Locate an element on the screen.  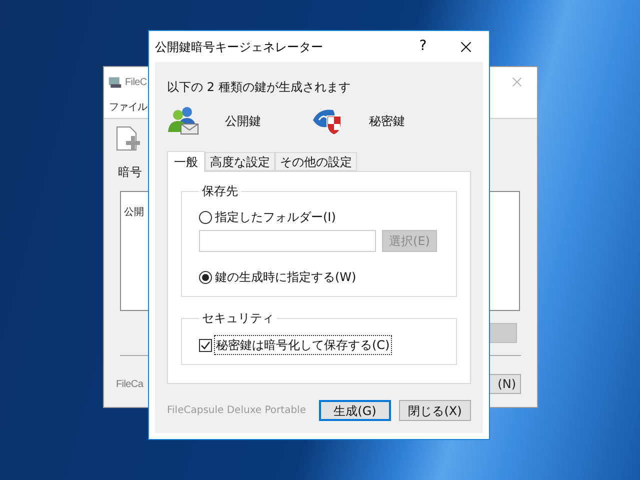
app-icon is located at coordinates (115, 82).